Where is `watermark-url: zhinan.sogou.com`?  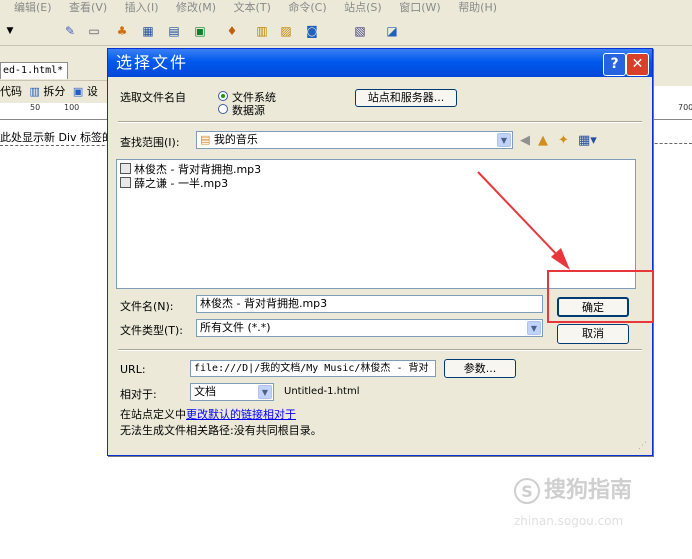
watermark-url: zhinan.sogou.com is located at coordinates (569, 521).